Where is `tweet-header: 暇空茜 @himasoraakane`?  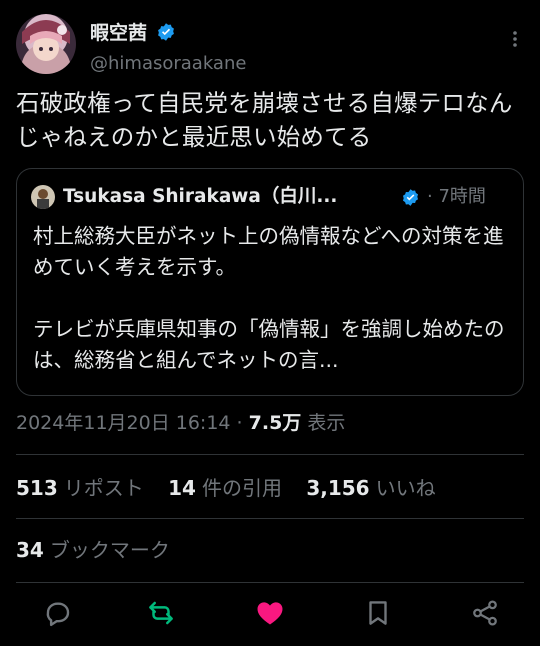 tweet-header: 暇空茜 @himasoraakane is located at coordinates (271, 44).